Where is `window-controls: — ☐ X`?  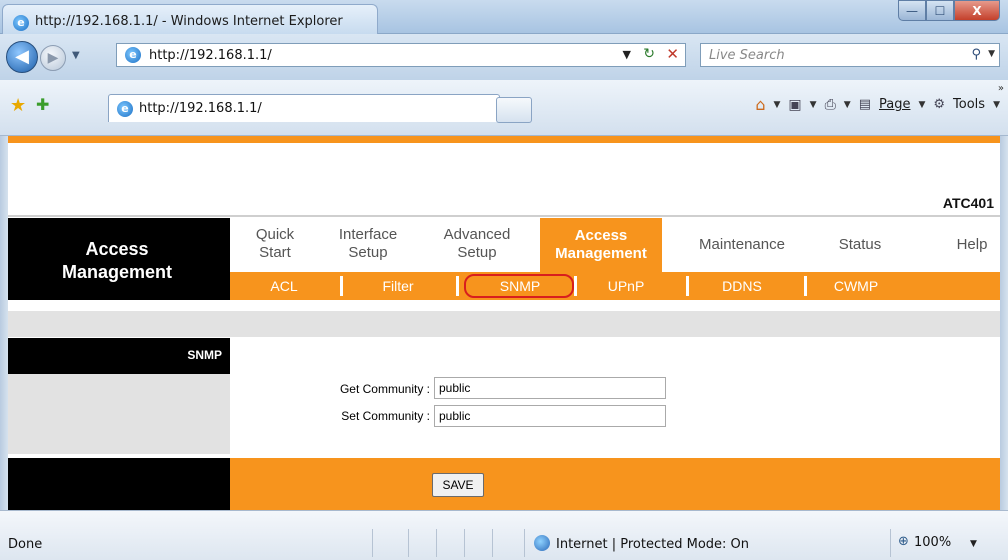 window-controls: — ☐ X is located at coordinates (949, 11).